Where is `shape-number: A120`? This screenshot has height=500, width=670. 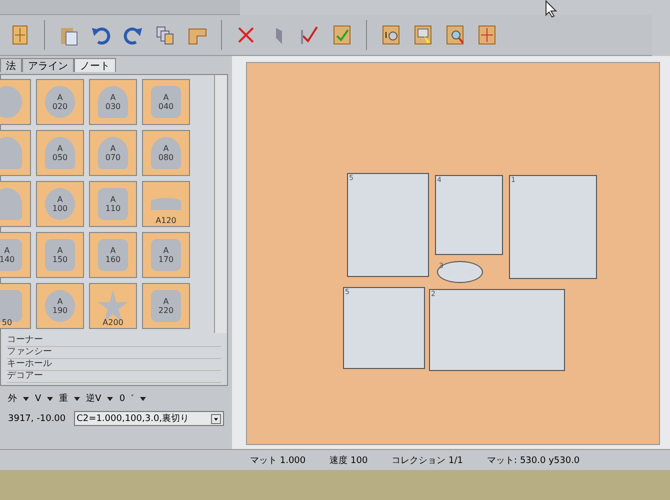 shape-number: A120 is located at coordinates (166, 220).